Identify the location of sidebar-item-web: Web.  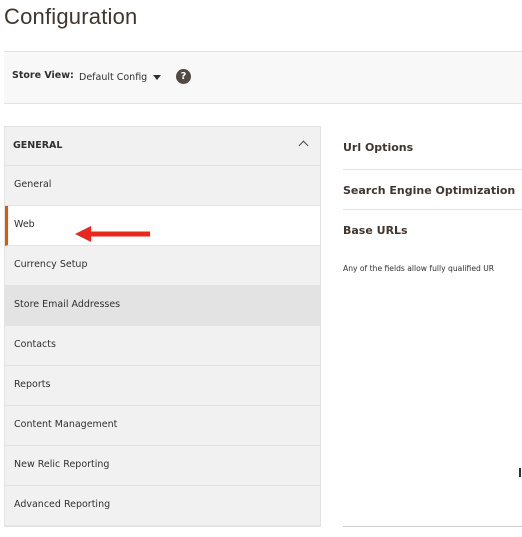
(162, 226).